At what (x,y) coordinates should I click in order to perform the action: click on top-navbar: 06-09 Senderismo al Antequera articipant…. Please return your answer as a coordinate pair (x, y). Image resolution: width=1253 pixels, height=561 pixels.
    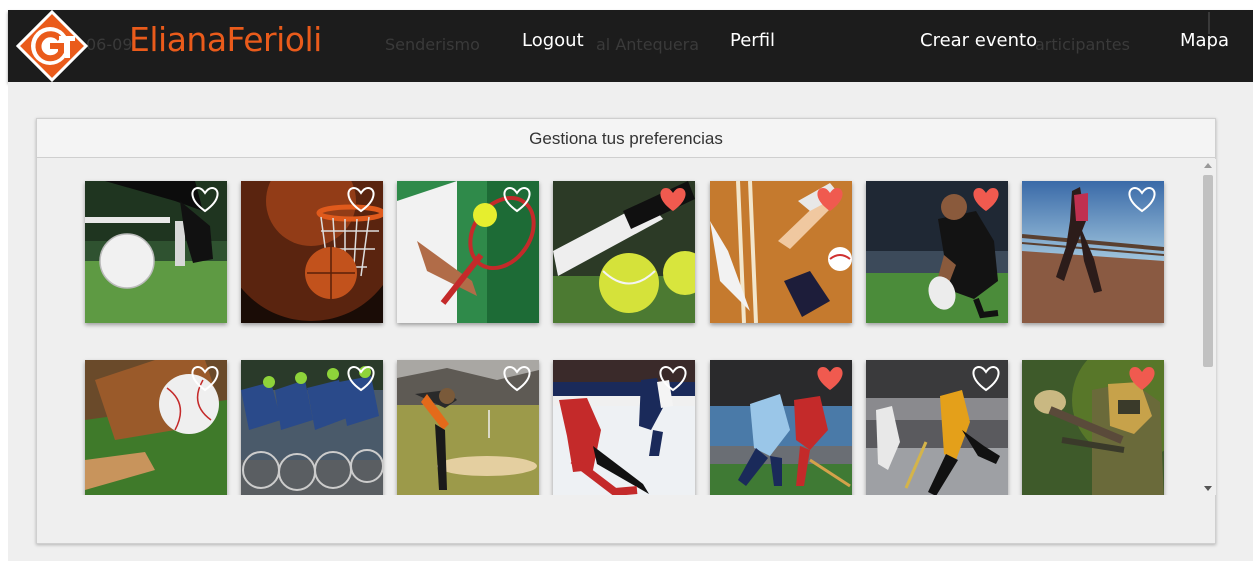
    Looking at the image, I should click on (630, 46).